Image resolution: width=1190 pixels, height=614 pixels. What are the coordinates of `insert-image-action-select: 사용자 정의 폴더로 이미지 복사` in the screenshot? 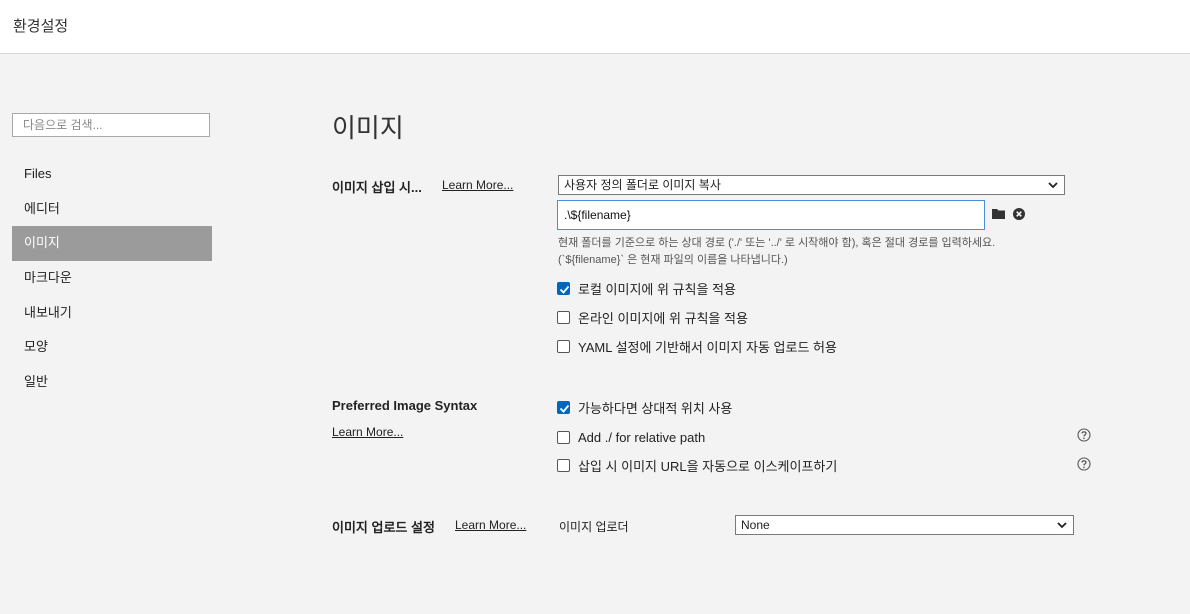 It's located at (811, 185).